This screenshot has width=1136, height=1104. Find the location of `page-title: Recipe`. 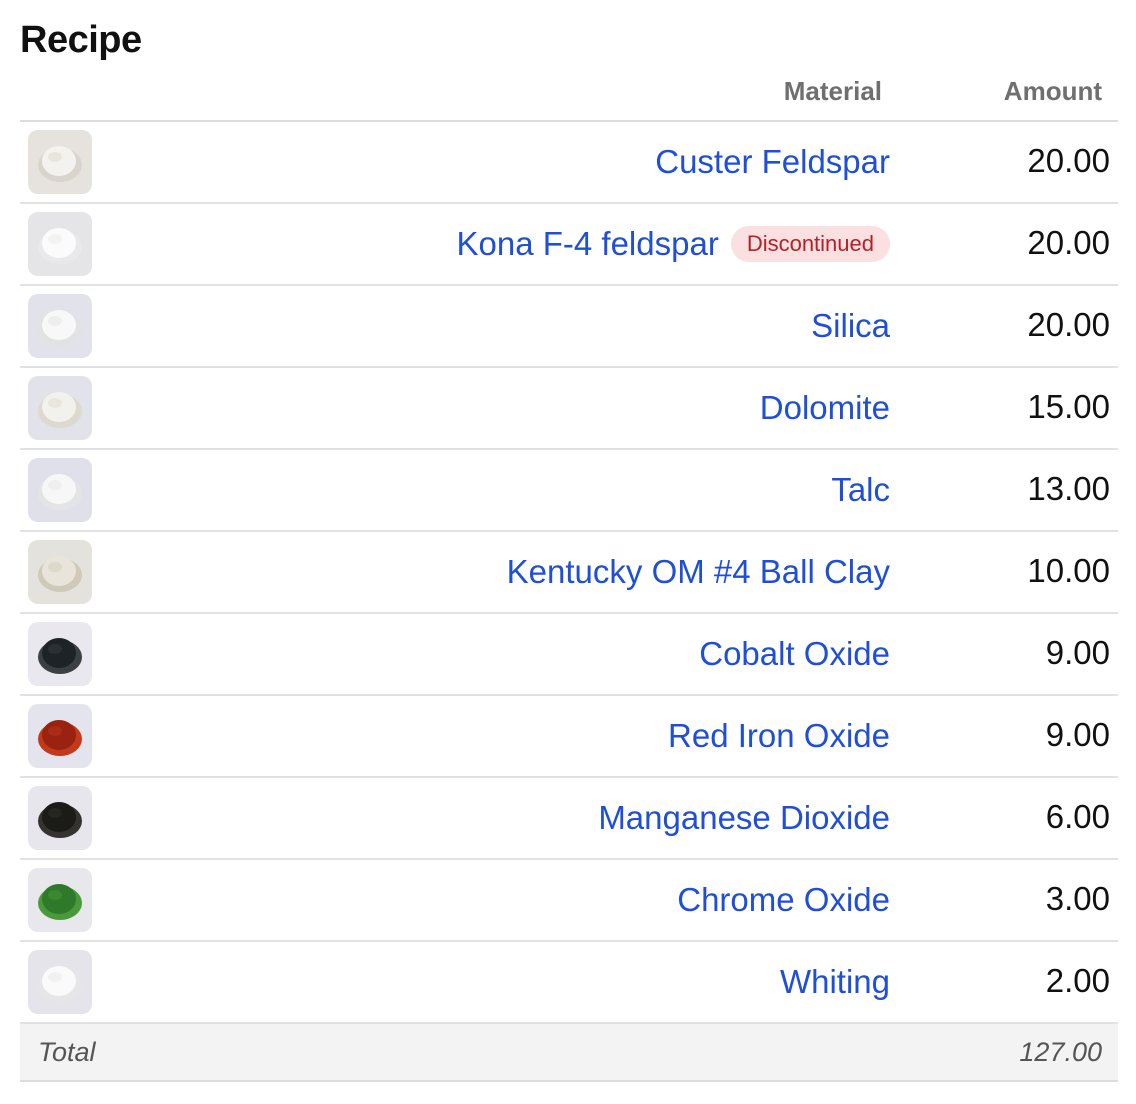

page-title: Recipe is located at coordinates (81, 40).